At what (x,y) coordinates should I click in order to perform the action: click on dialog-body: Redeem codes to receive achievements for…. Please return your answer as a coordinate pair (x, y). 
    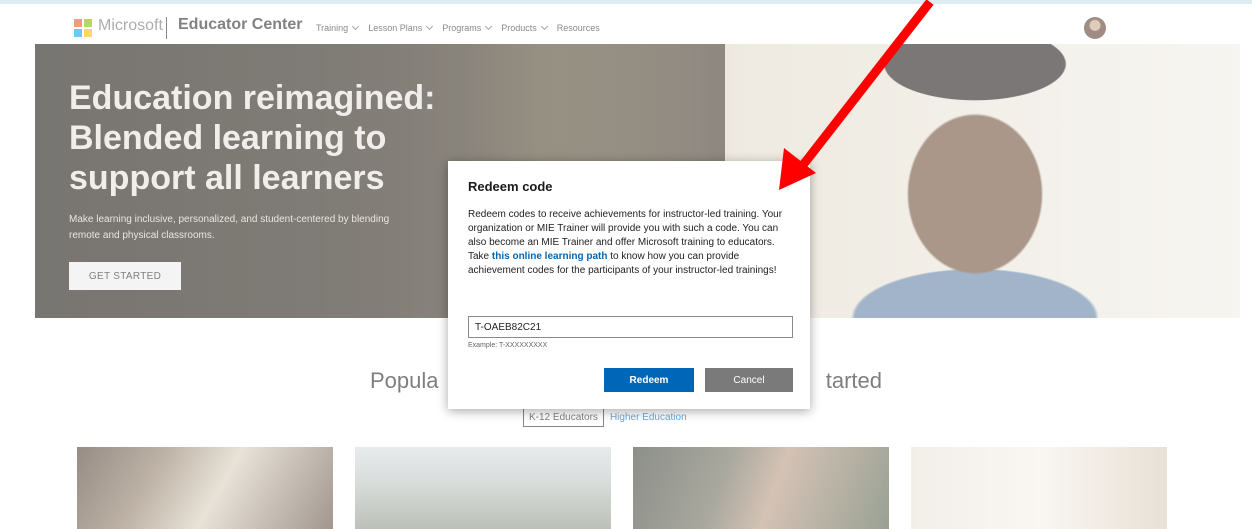
    Looking at the image, I should click on (633, 243).